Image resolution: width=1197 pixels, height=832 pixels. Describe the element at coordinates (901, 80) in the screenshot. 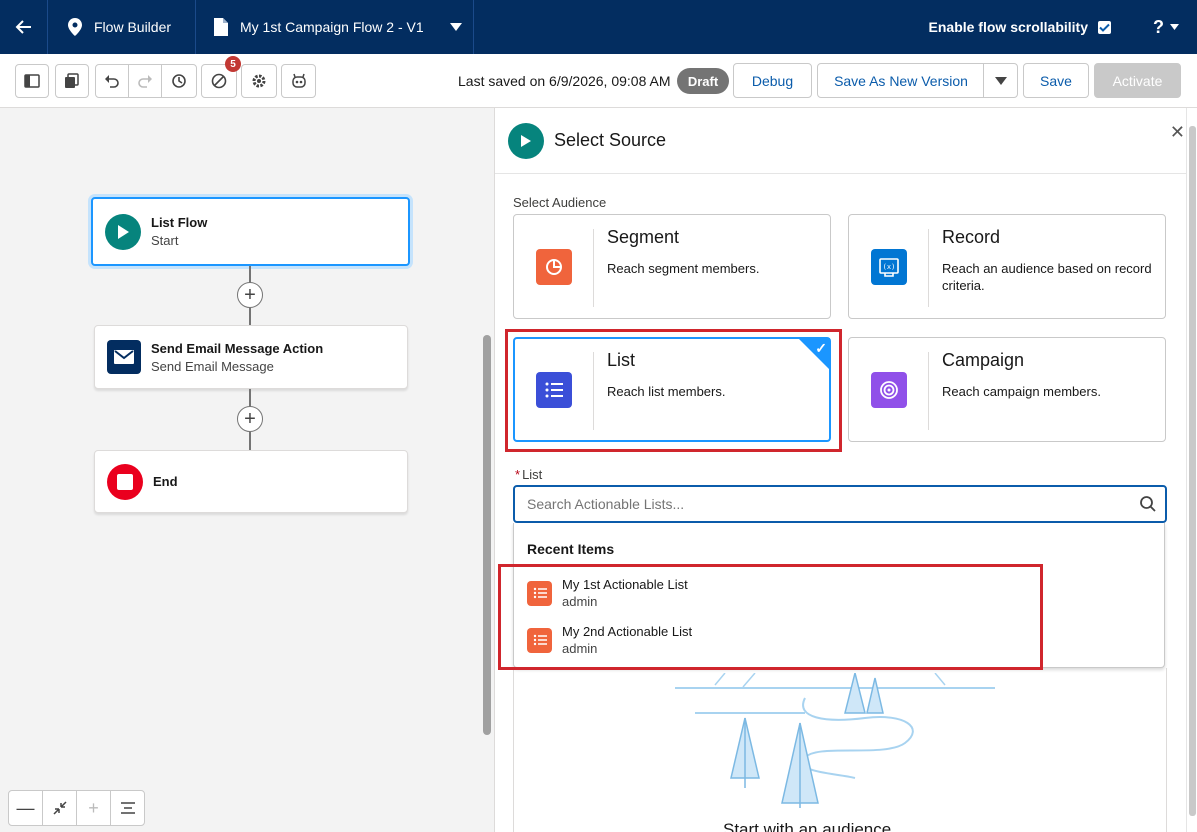

I see `save-as-new-version-button: Save As New Version` at that location.